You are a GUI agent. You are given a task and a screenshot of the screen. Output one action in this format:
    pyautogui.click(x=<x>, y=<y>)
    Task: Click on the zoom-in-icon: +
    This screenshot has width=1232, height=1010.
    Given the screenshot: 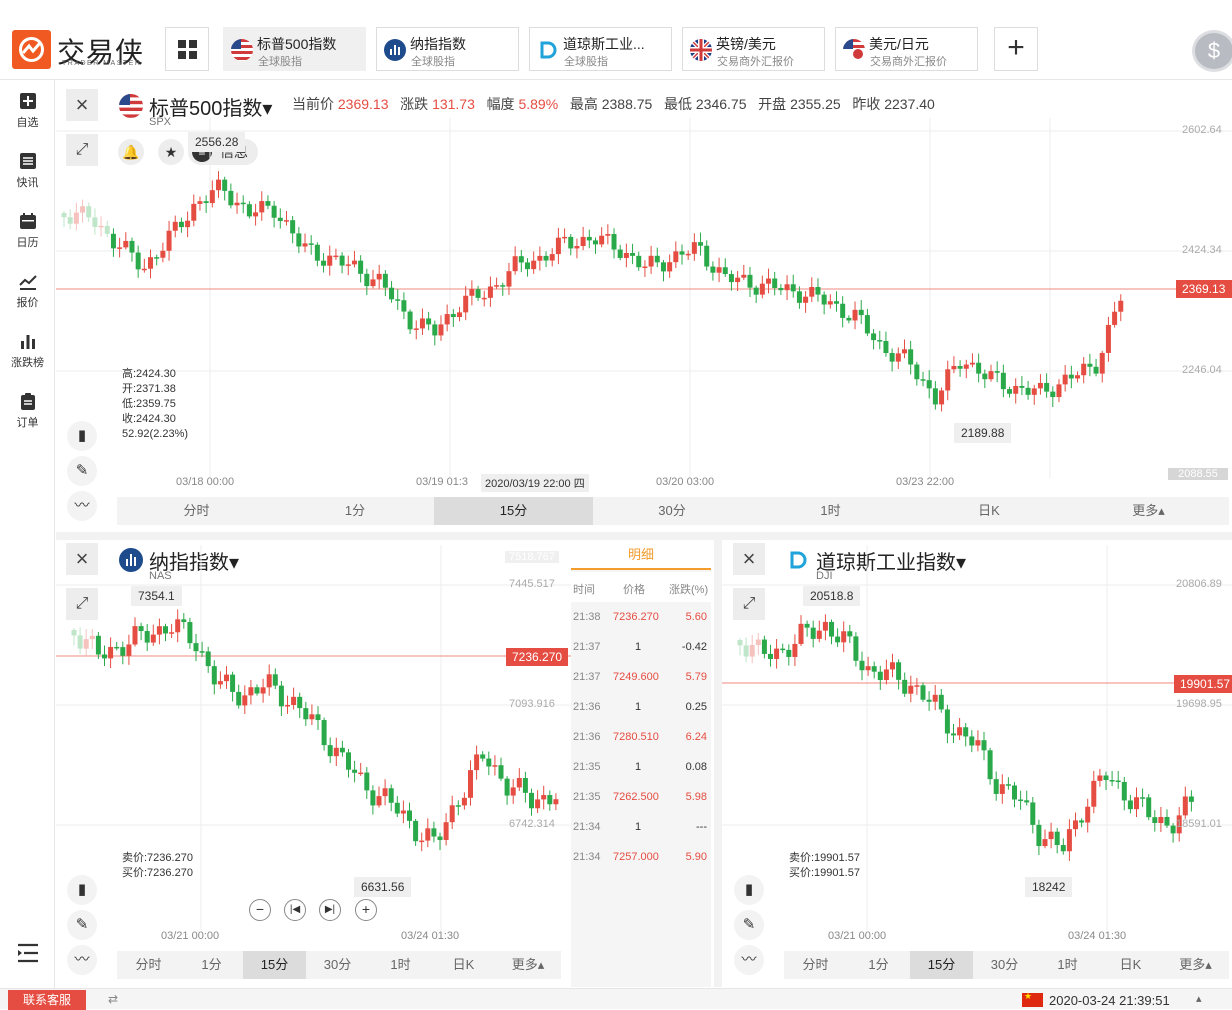 What is the action you would take?
    pyautogui.click(x=366, y=910)
    